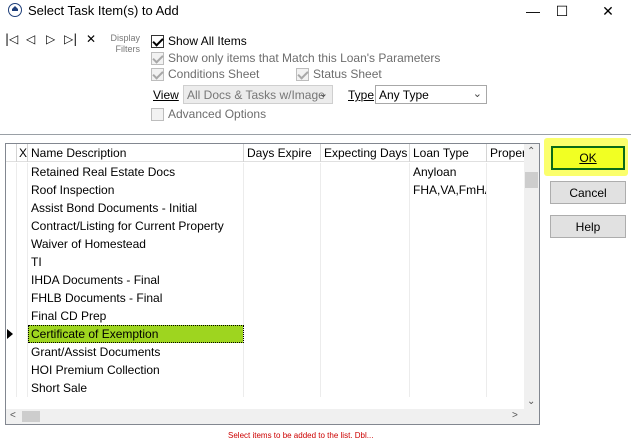 This screenshot has width=631, height=440. I want to click on table-row: TI, so click(266, 262).